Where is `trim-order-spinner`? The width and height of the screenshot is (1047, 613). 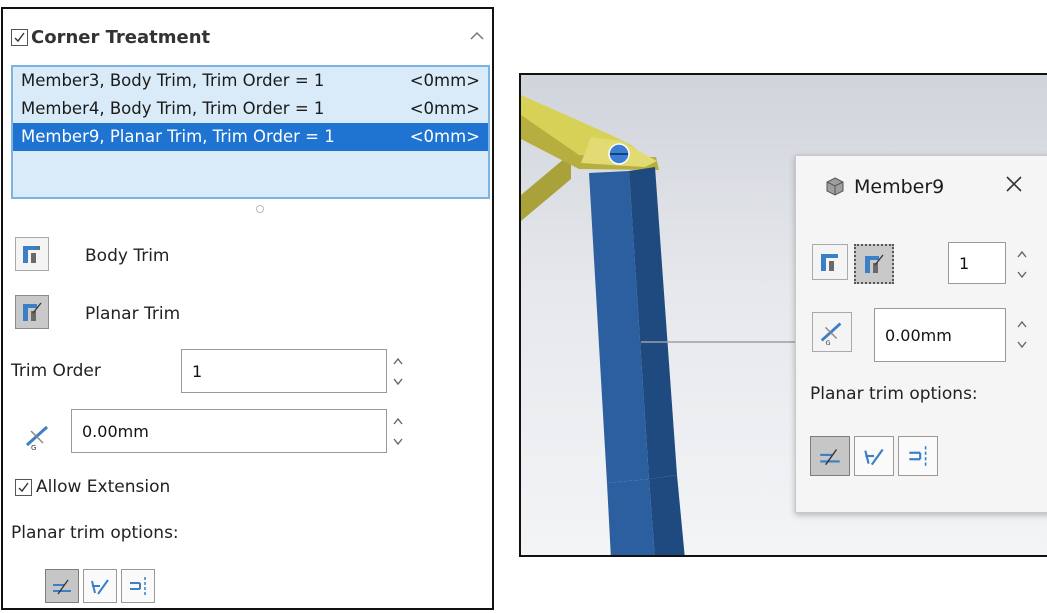 trim-order-spinner is located at coordinates (398, 371).